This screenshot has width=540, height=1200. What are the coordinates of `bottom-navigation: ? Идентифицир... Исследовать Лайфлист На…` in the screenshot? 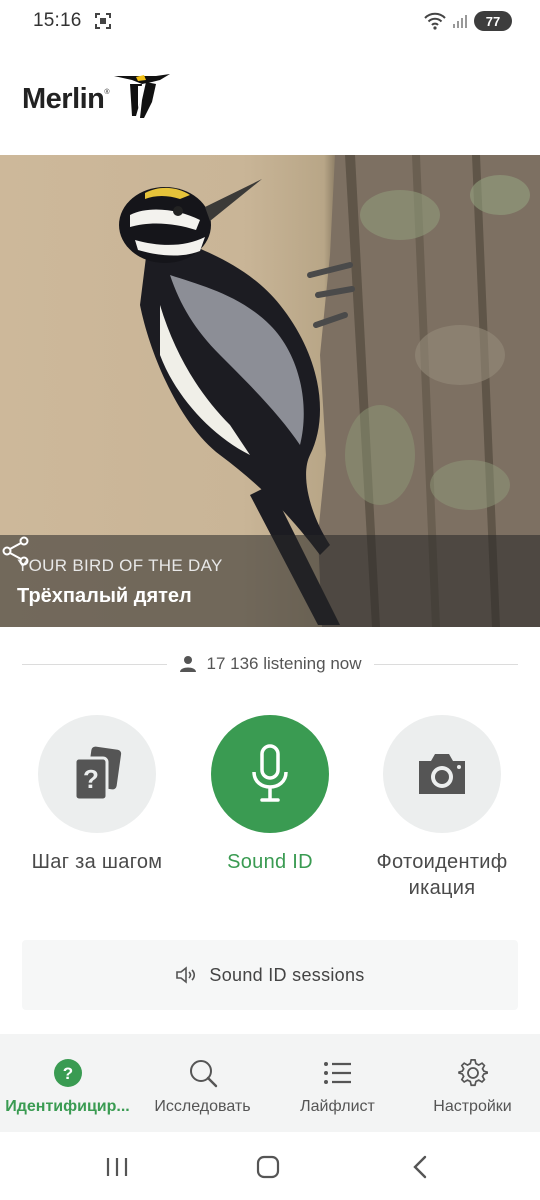 It's located at (270, 1083).